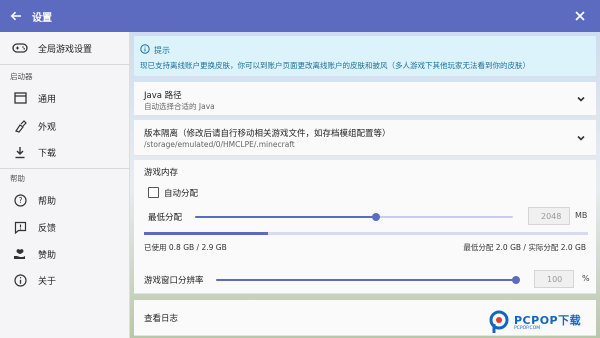 The image size is (600, 338). I want to click on memory-section-title: 游戏内存, so click(161, 173).